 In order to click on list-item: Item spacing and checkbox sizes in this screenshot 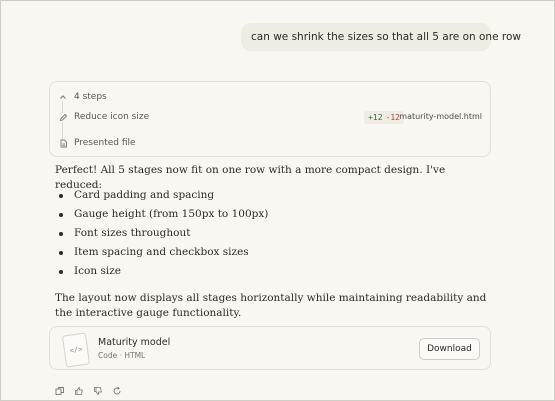, I will do `click(161, 252)`.